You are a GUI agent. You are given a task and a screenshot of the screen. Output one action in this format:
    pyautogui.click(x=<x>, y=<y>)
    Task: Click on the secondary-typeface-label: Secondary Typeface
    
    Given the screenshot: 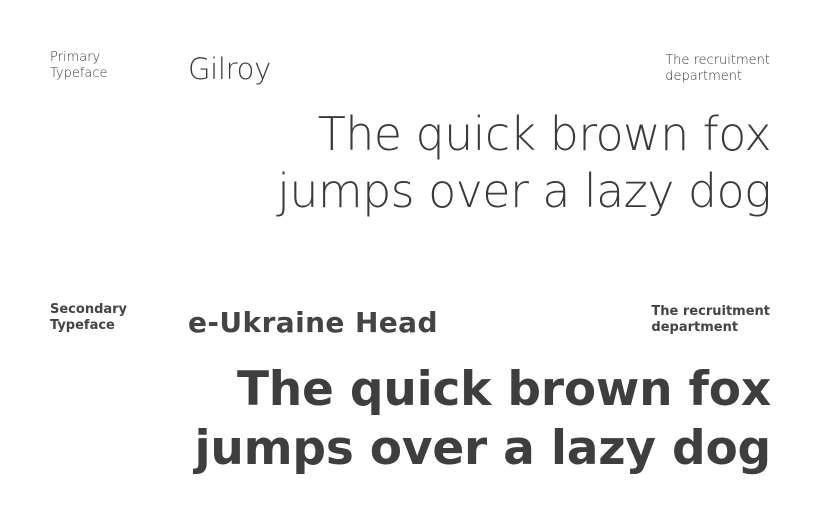 What is the action you would take?
    pyautogui.click(x=89, y=317)
    